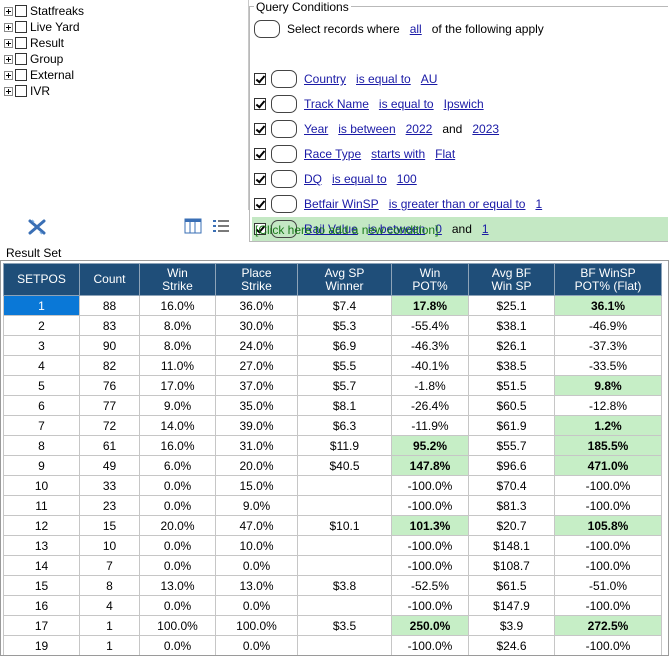  What do you see at coordinates (109, 365) in the screenshot?
I see `table-cell: 82` at bounding box center [109, 365].